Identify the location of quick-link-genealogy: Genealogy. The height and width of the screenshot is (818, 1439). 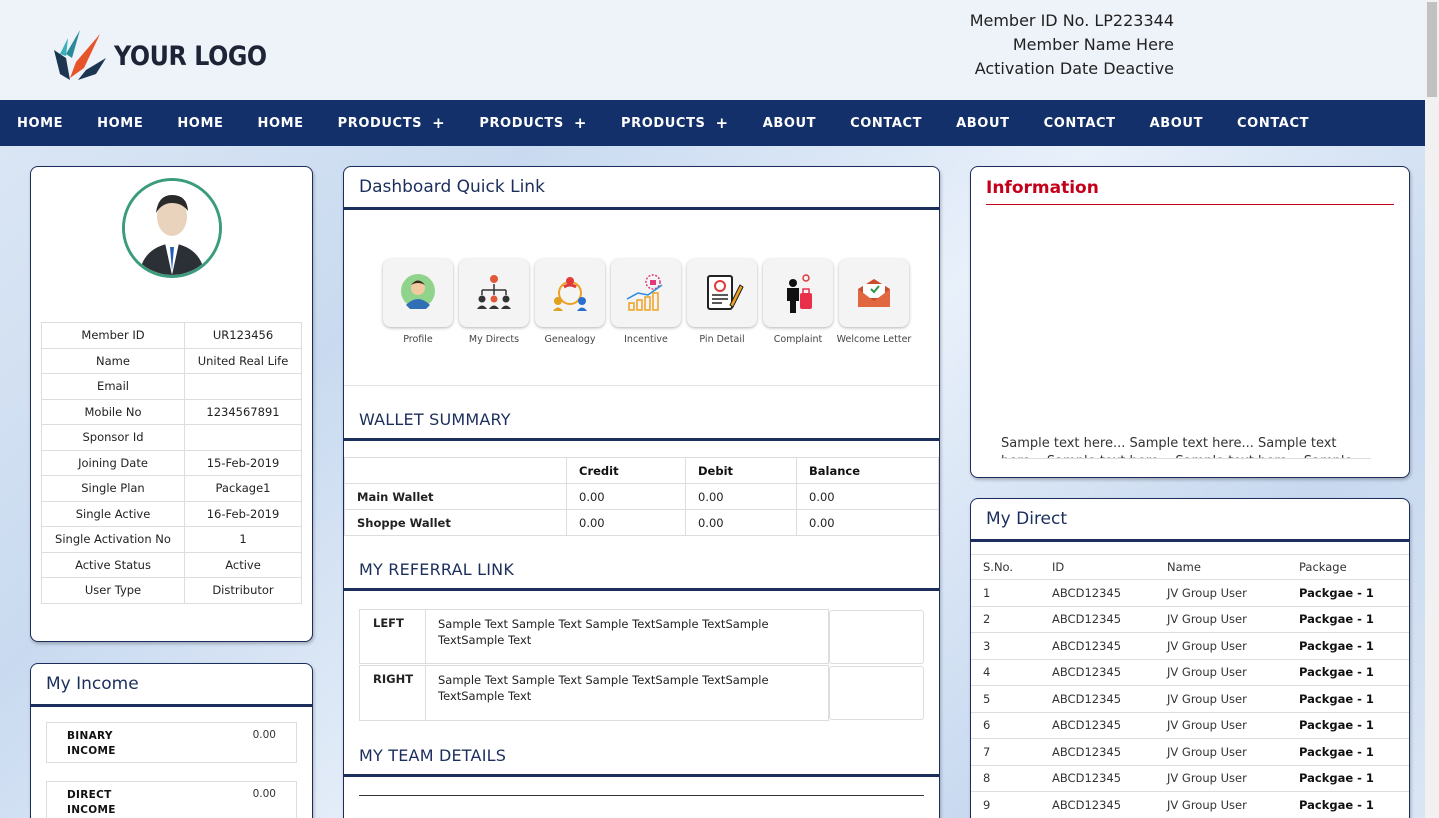
(570, 302).